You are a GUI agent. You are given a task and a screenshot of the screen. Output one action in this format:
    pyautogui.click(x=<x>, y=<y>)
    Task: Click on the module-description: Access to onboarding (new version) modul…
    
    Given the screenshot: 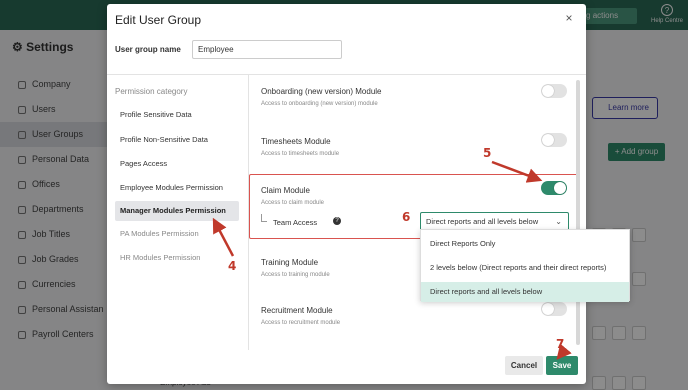 What is the action you would take?
    pyautogui.click(x=319, y=104)
    